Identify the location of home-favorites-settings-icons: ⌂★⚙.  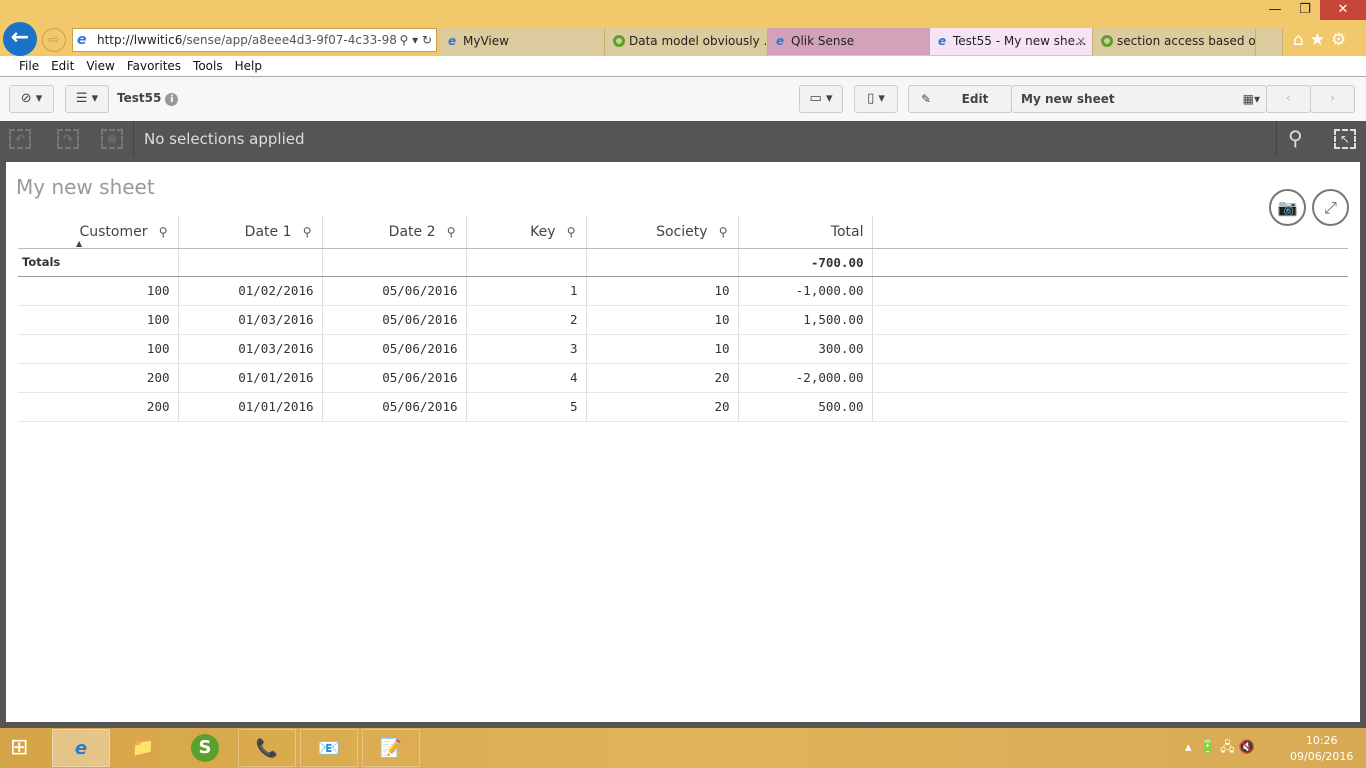
(1322, 40).